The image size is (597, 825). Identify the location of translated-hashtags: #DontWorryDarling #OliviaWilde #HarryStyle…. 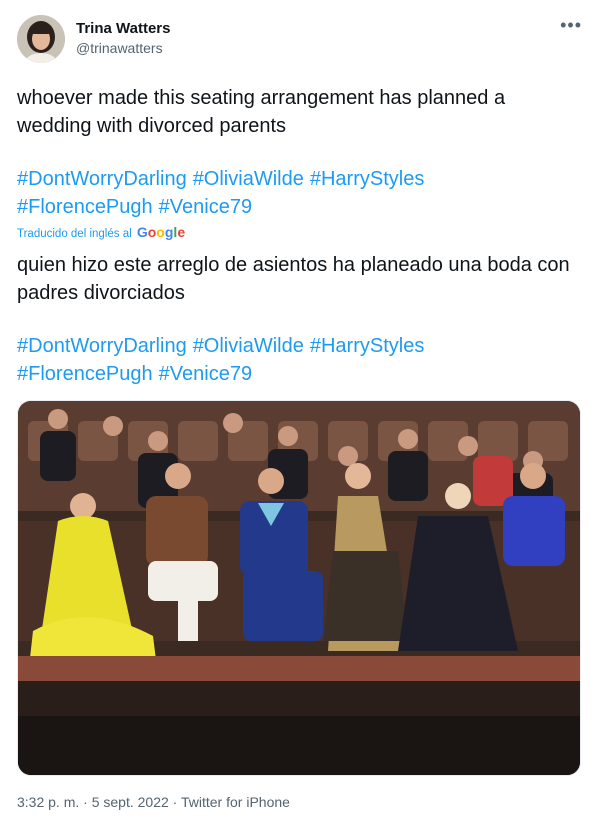
(299, 360).